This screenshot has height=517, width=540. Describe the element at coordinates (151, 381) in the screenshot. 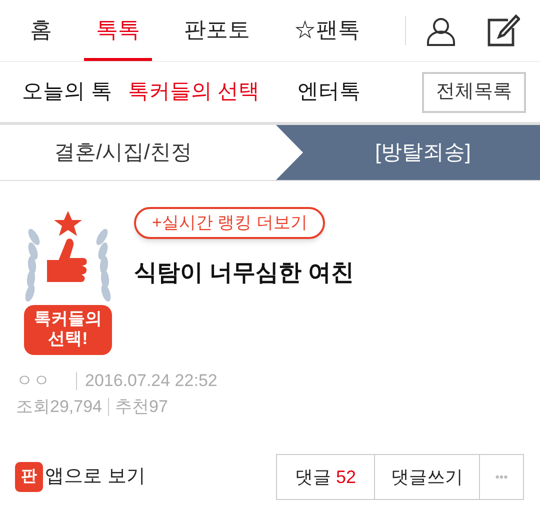

I see `post-date: 2016.07.24 22:52` at that location.